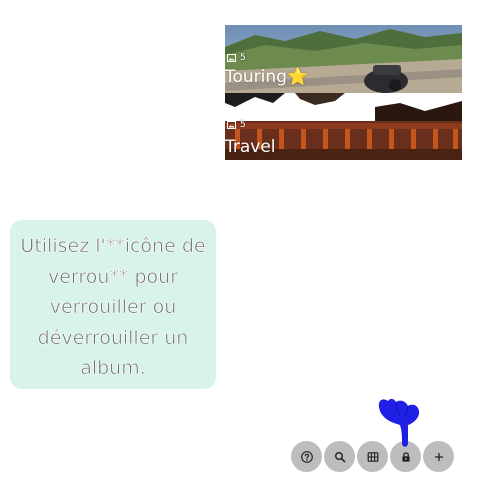 This screenshot has height=480, width=480. I want to click on plus-icon, so click(438, 456).